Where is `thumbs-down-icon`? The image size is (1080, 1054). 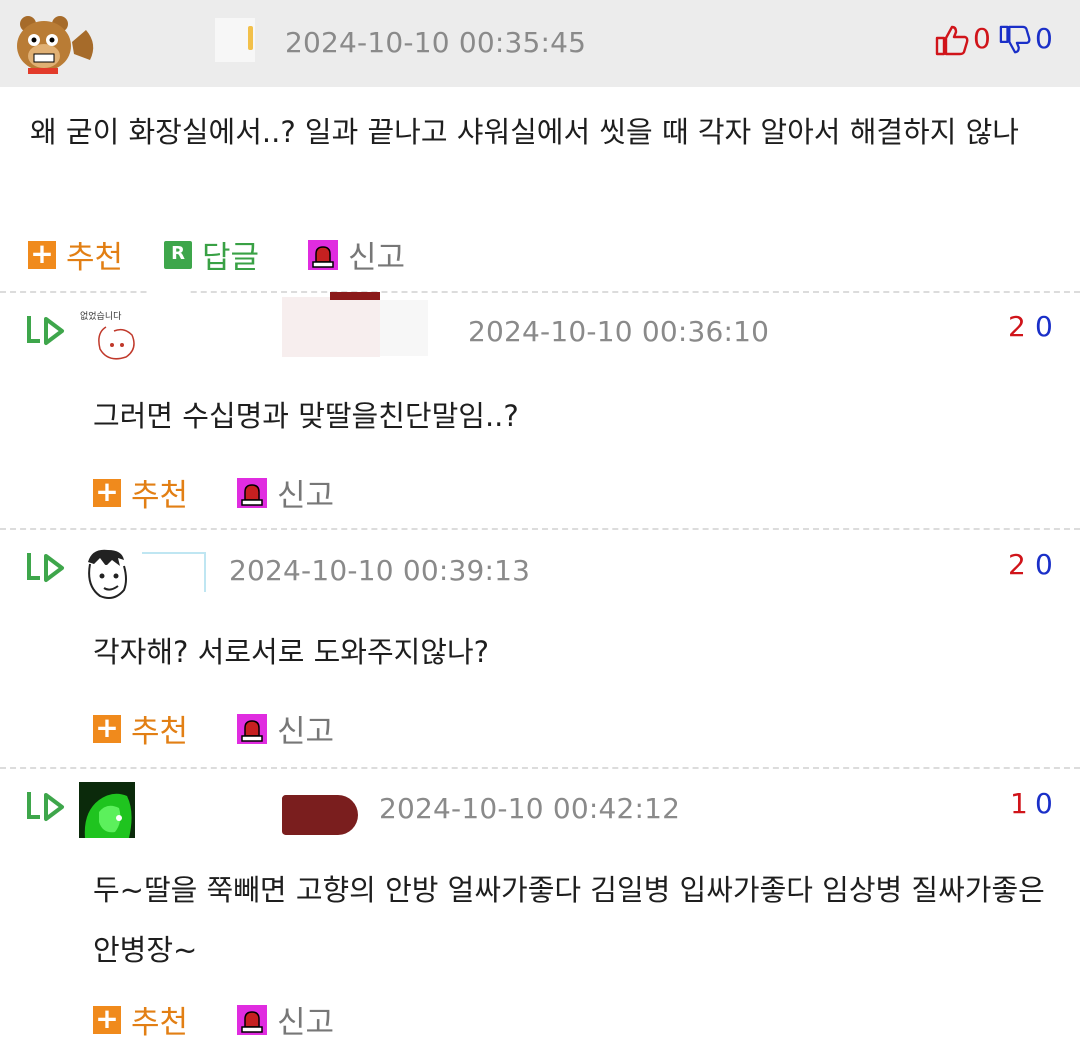
thumbs-down-icon is located at coordinates (1015, 40).